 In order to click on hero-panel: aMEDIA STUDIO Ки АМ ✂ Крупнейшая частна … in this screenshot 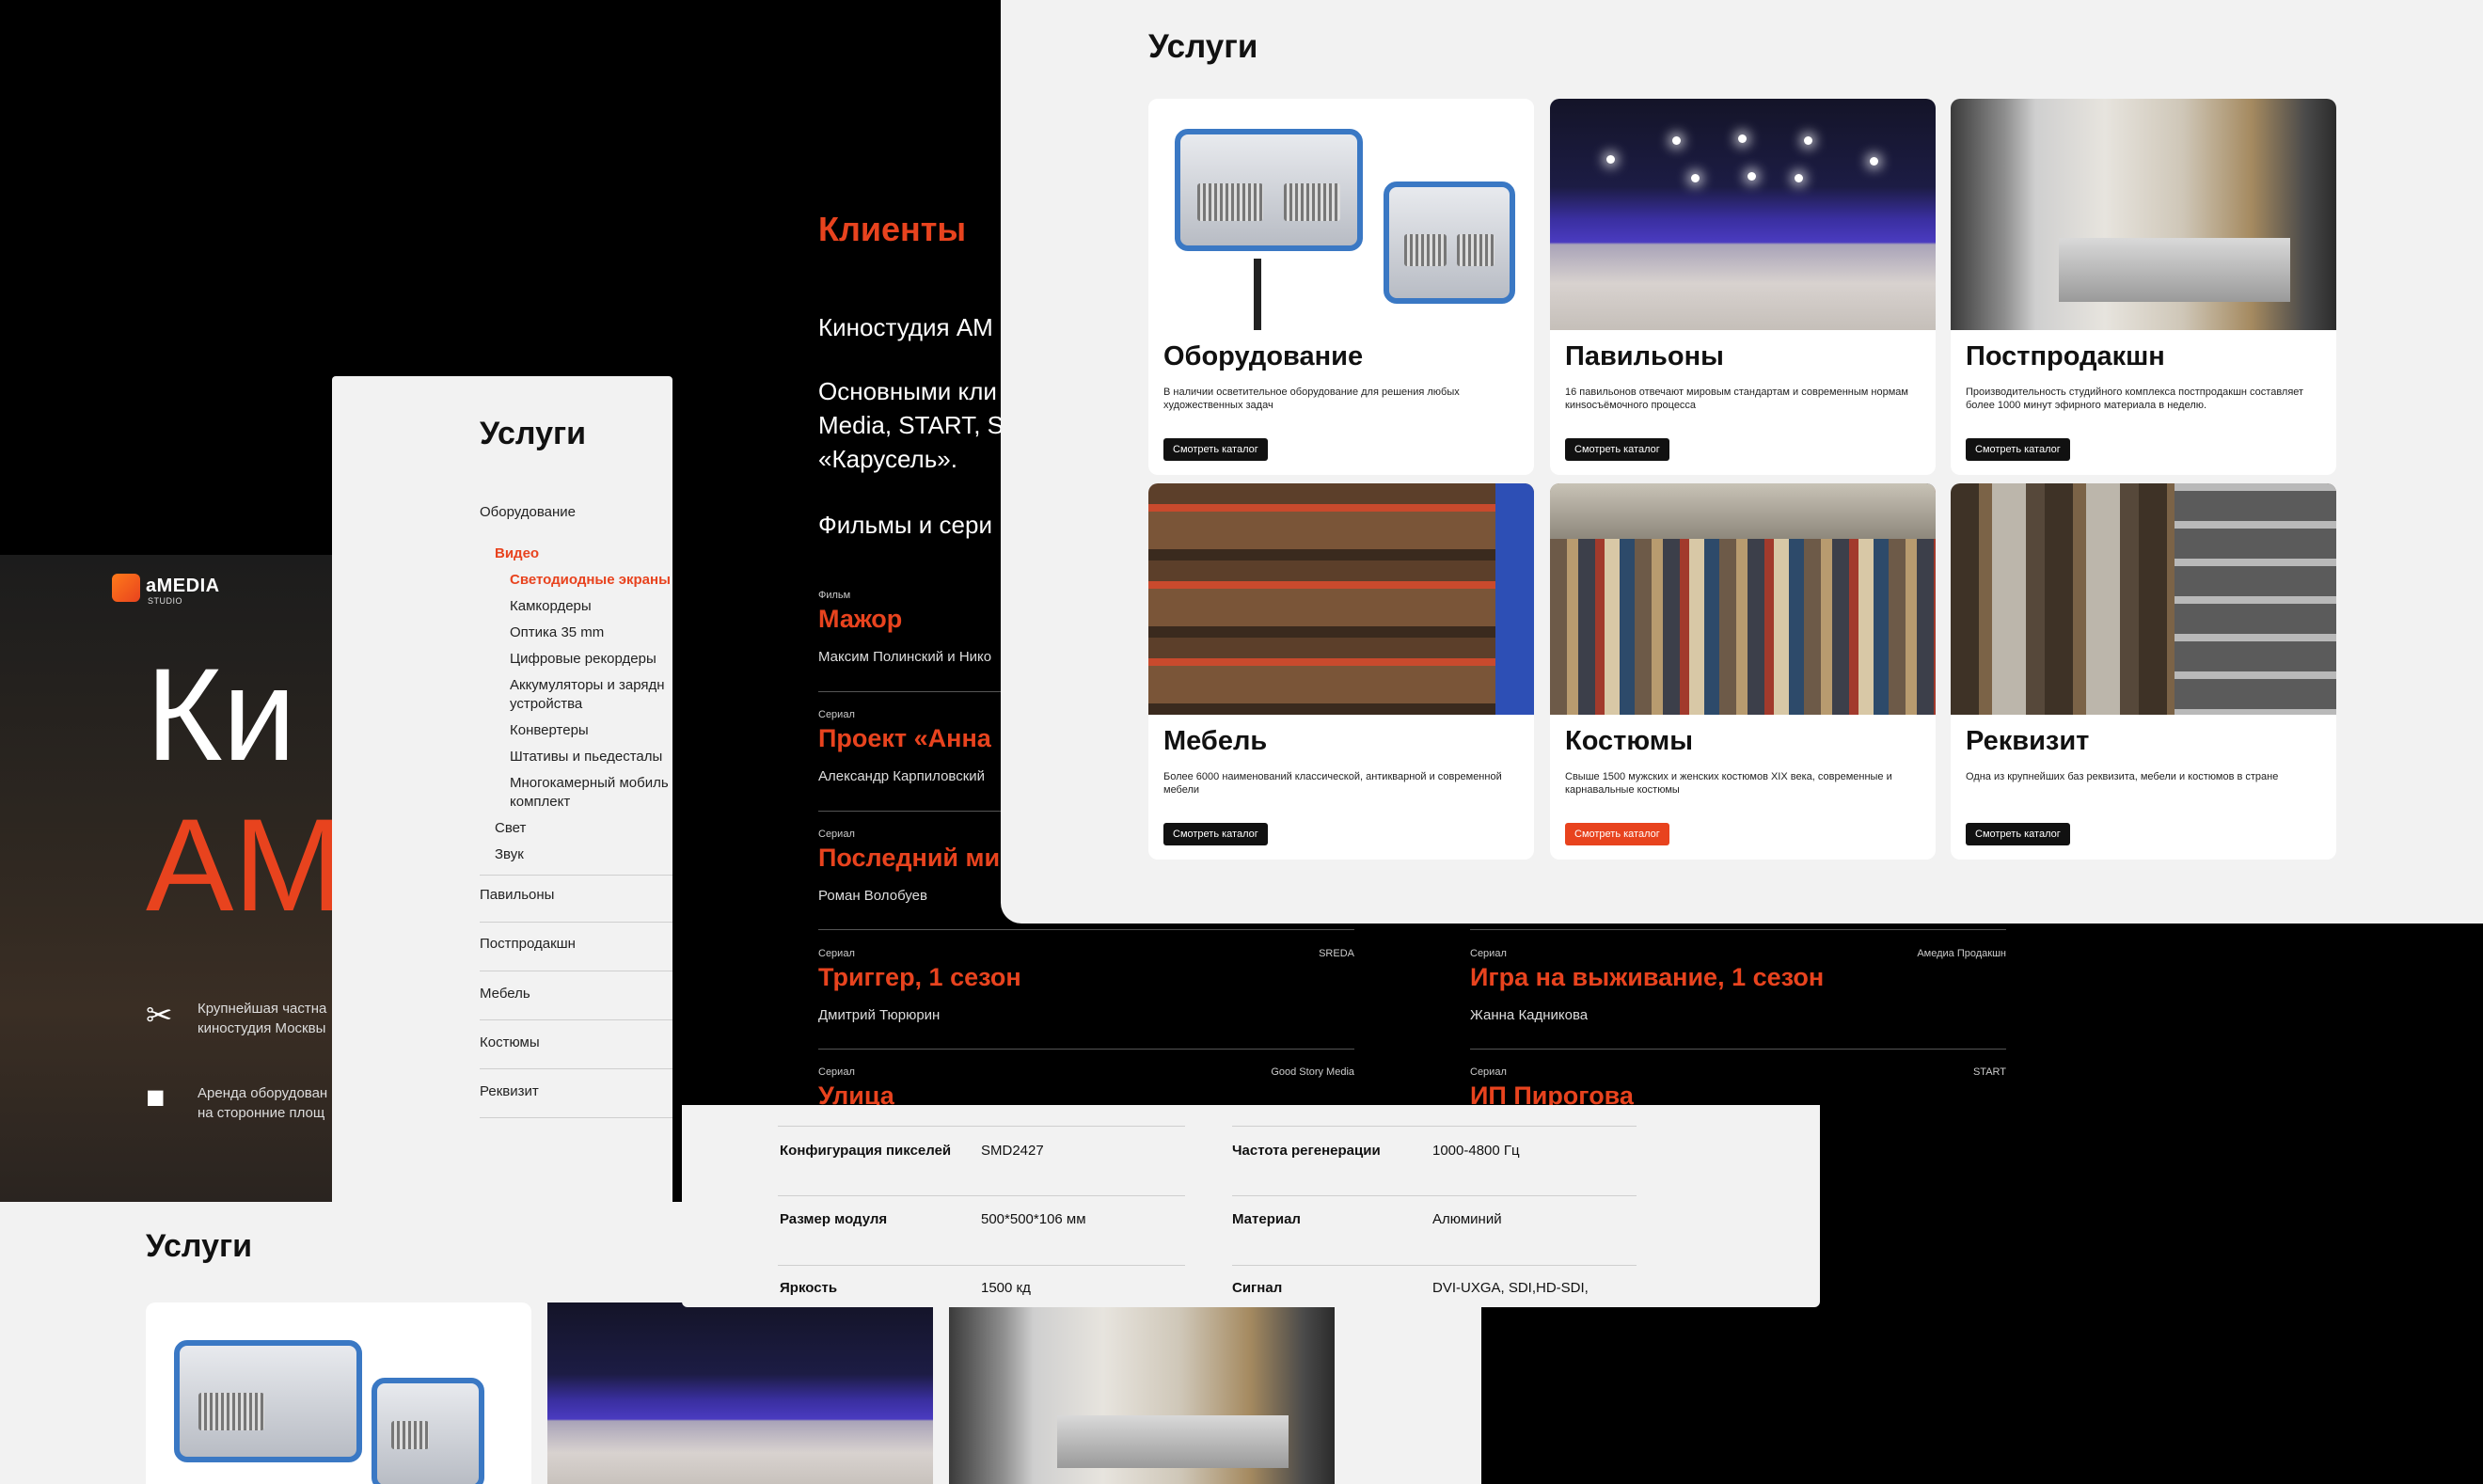, I will do `click(169, 879)`.